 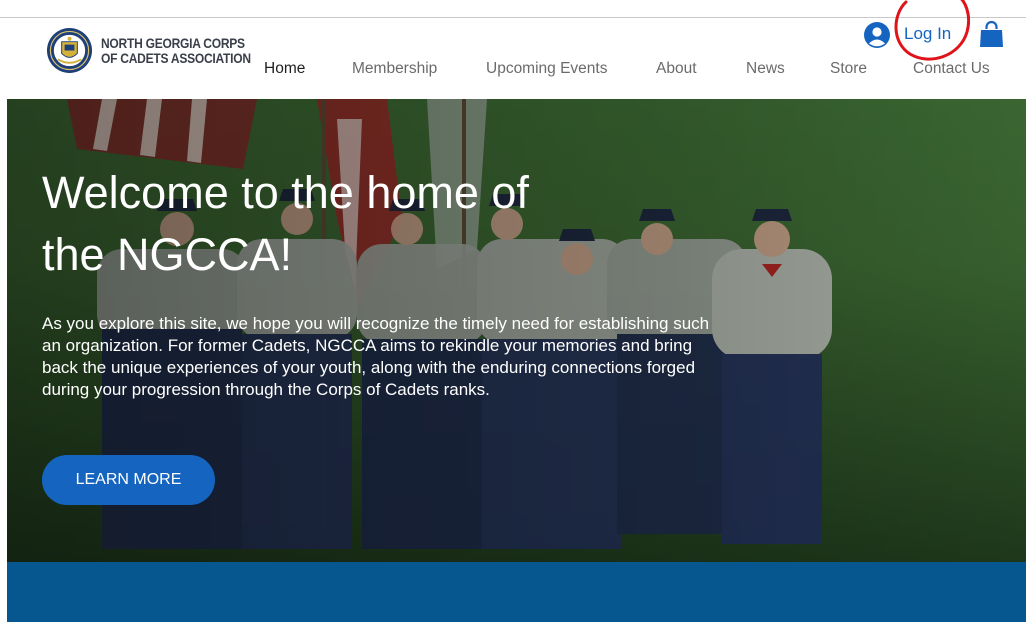 I want to click on hero-title-line-1: Welcome to the home of, so click(x=285, y=192).